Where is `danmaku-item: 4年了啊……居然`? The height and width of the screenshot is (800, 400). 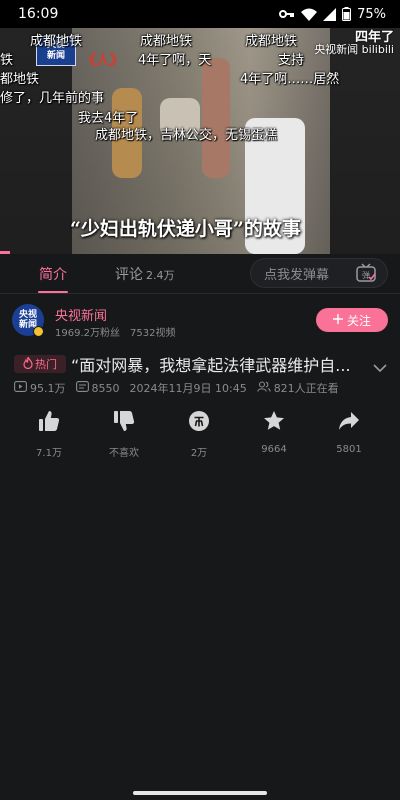
danmaku-item: 4年了啊……居然 is located at coordinates (290, 79).